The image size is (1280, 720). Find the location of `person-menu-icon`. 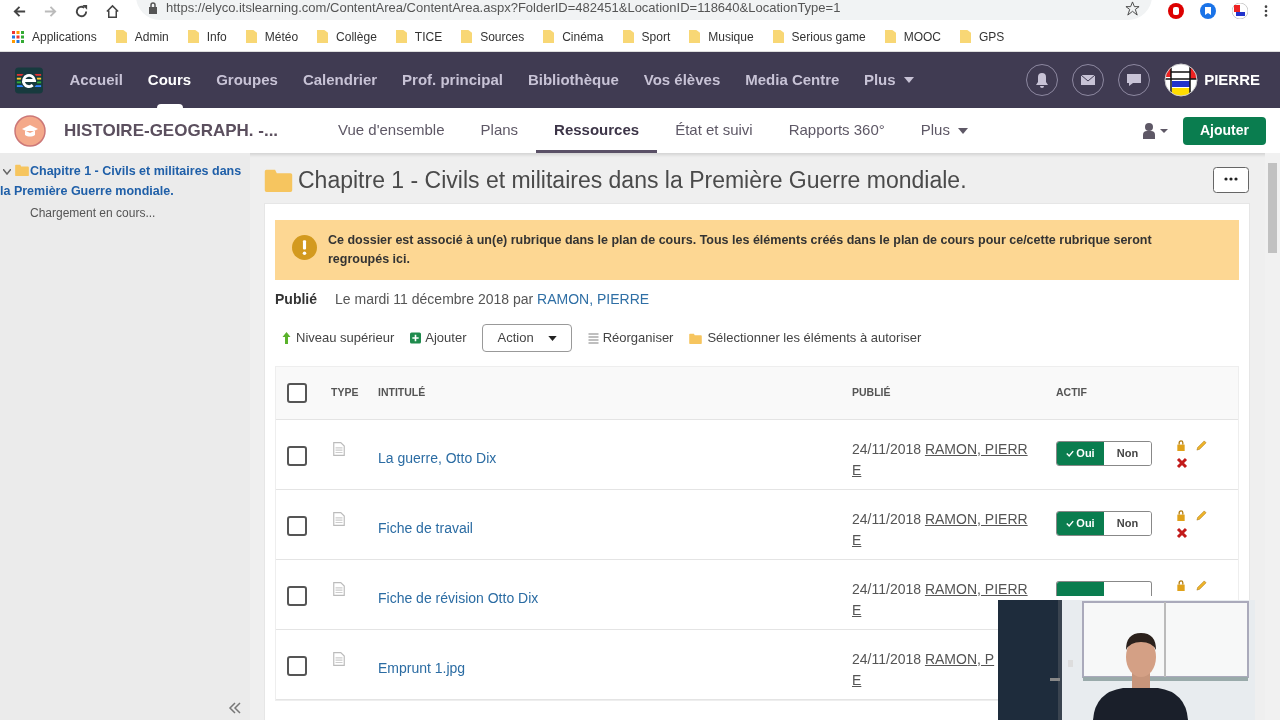

person-menu-icon is located at coordinates (1156, 130).